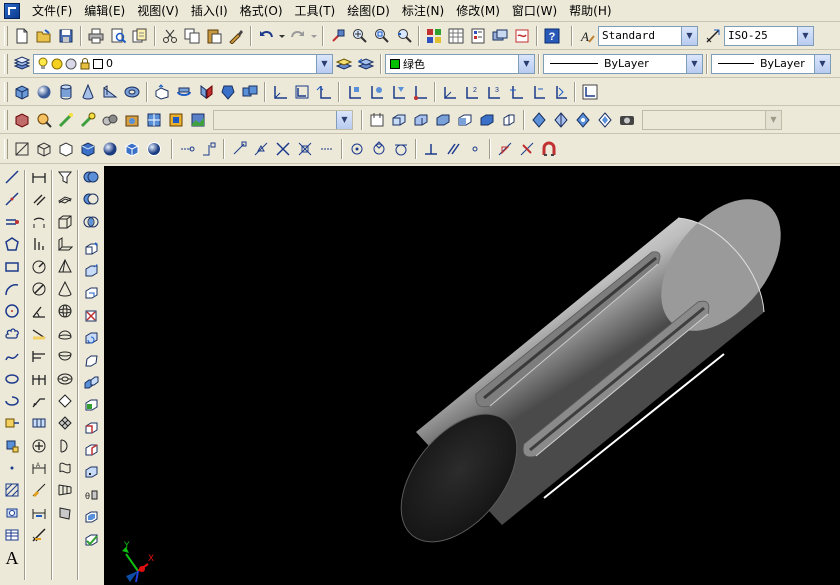 Image resolution: width=840 pixels, height=585 pixels. What do you see at coordinates (327, 149) in the screenshot?
I see `snap-extension-icon` at bounding box center [327, 149].